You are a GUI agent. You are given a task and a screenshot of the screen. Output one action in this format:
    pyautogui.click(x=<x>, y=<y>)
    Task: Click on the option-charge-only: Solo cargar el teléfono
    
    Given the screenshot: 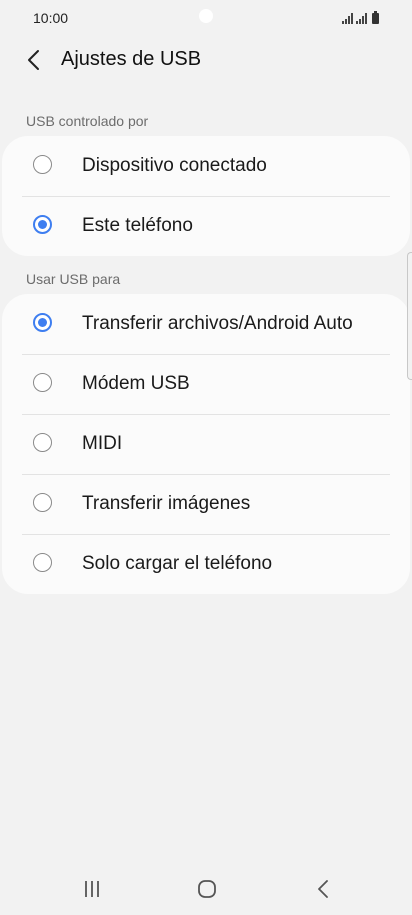 What is the action you would take?
    pyautogui.click(x=206, y=564)
    